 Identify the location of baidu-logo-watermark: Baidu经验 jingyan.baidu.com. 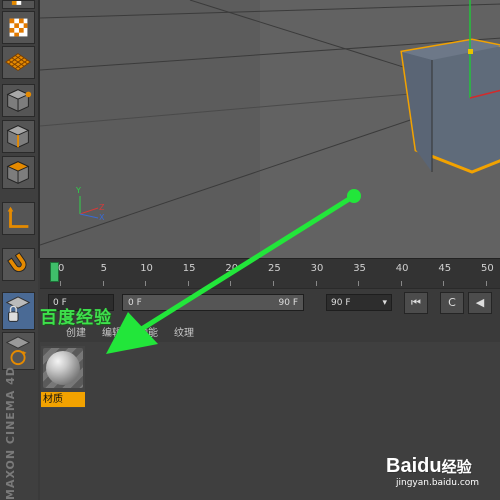
(432, 471).